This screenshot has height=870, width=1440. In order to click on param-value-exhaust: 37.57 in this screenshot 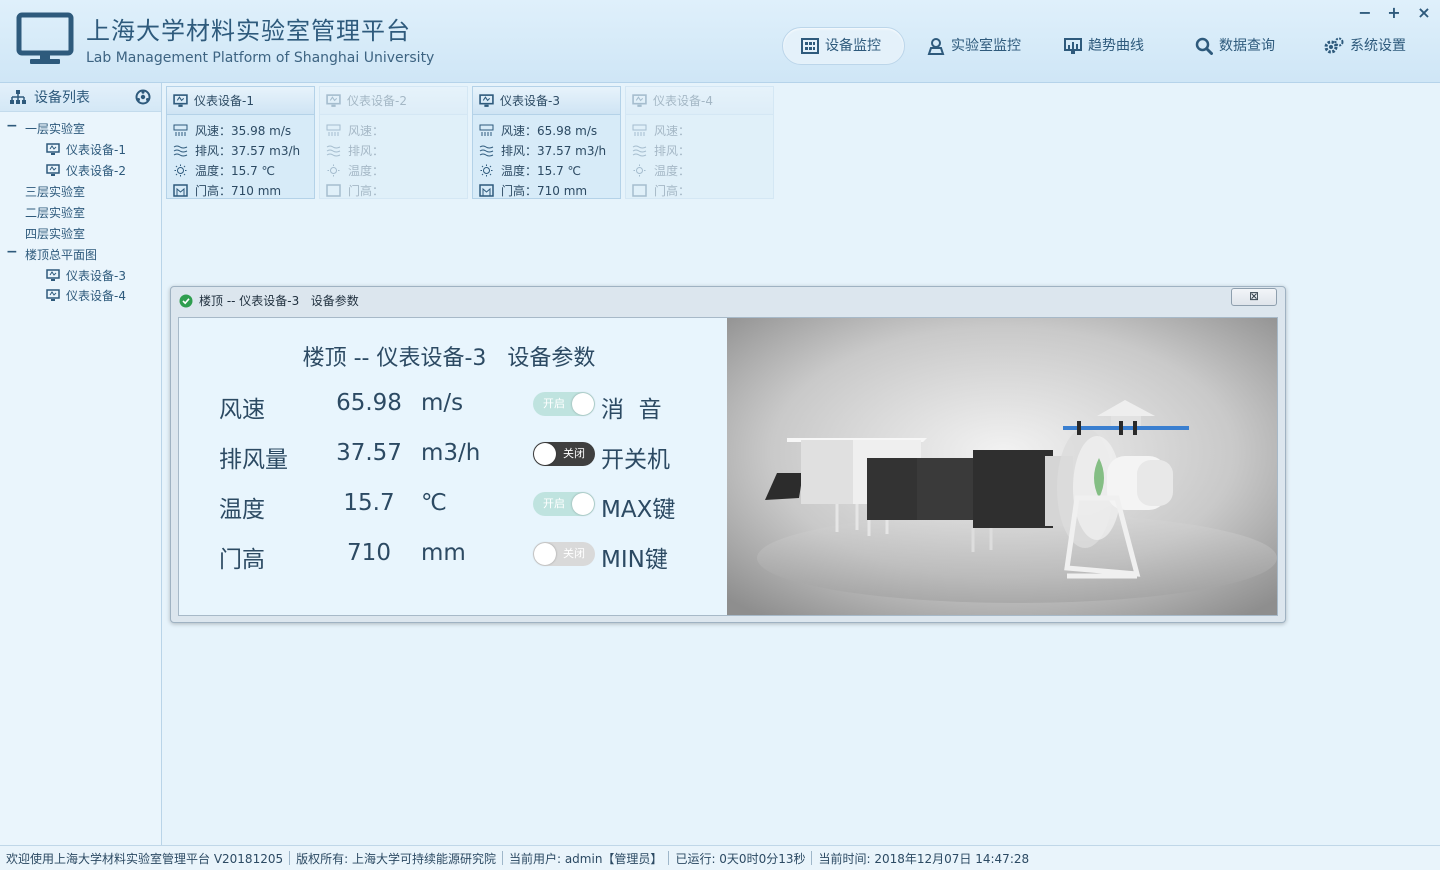, I will do `click(369, 453)`.